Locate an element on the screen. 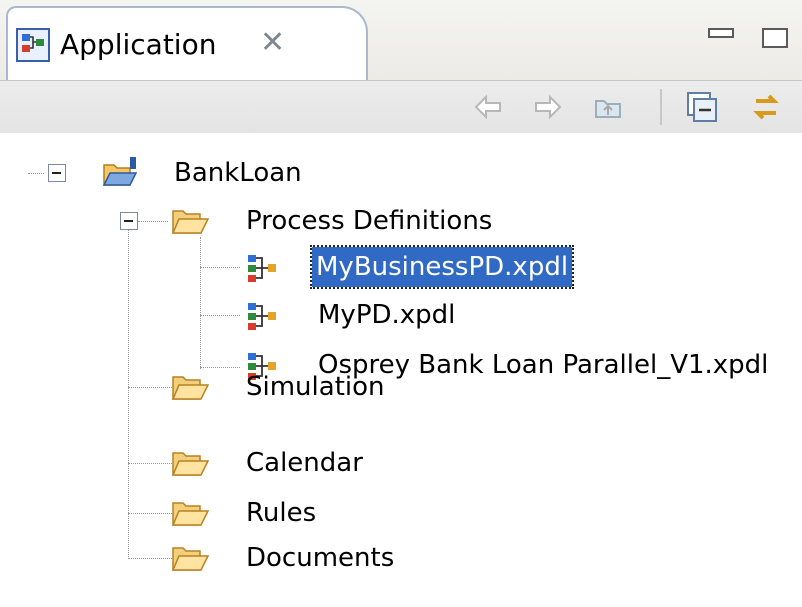 This screenshot has height=607, width=802. project-folder-icon is located at coordinates (120, 171).